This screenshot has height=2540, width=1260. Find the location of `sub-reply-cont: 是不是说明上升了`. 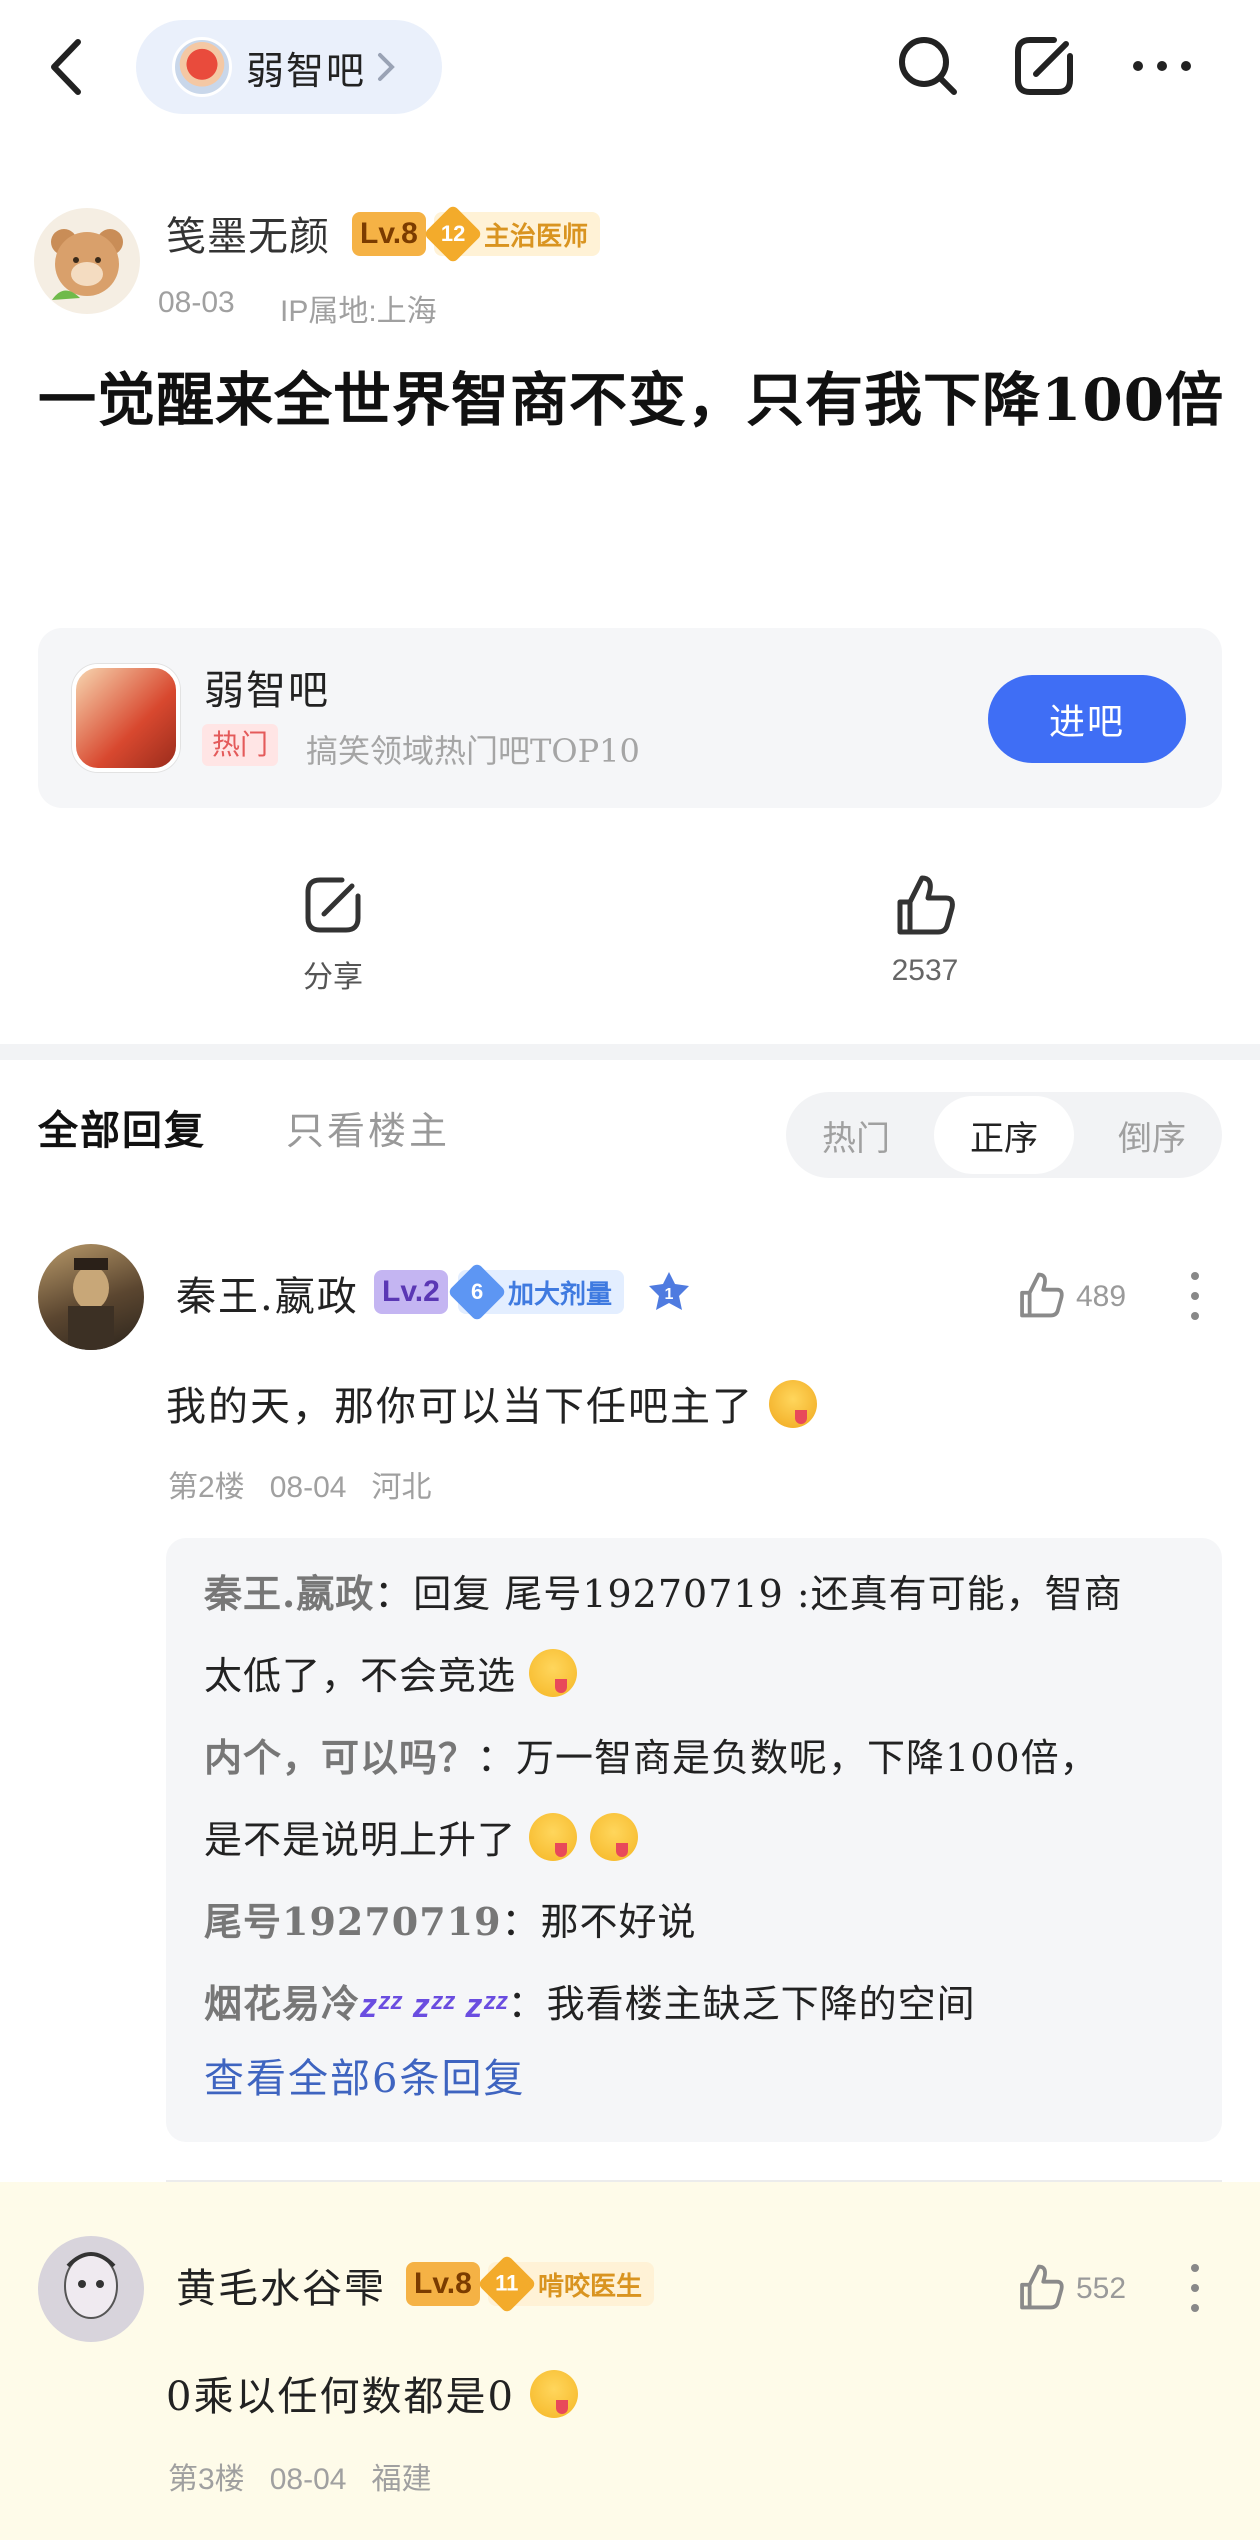

sub-reply-cont: 是不是说明上升了 is located at coordinates (421, 1840).